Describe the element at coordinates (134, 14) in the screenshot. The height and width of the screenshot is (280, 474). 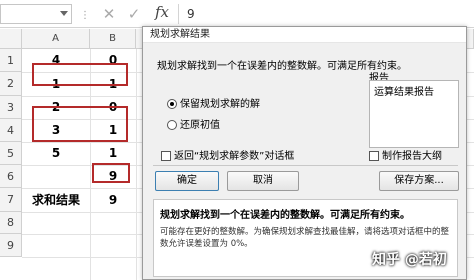
I see `enter-icon: ✓` at that location.